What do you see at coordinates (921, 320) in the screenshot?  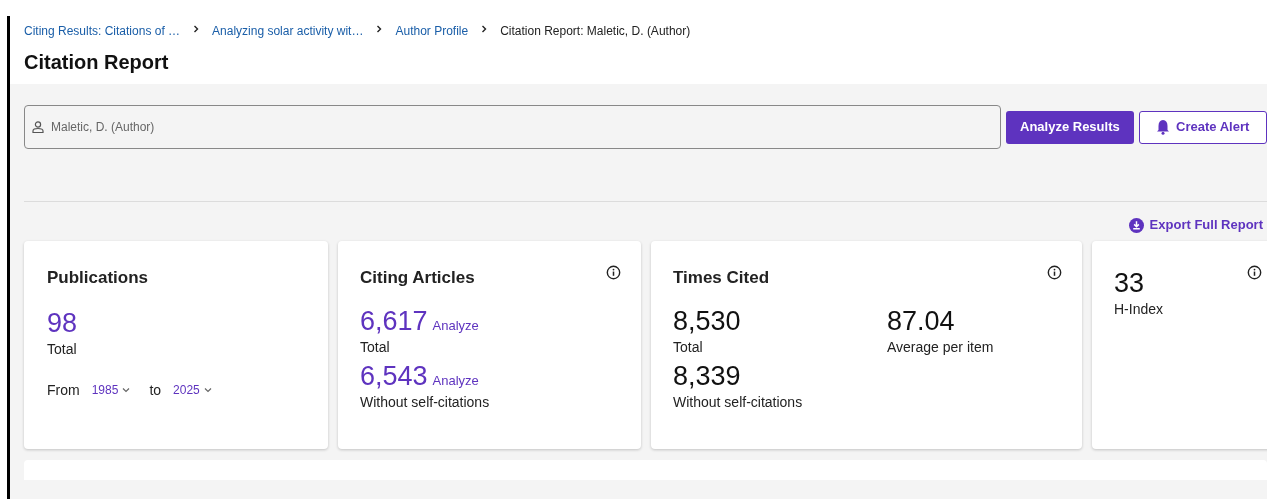 I see `count-value: 87.04` at bounding box center [921, 320].